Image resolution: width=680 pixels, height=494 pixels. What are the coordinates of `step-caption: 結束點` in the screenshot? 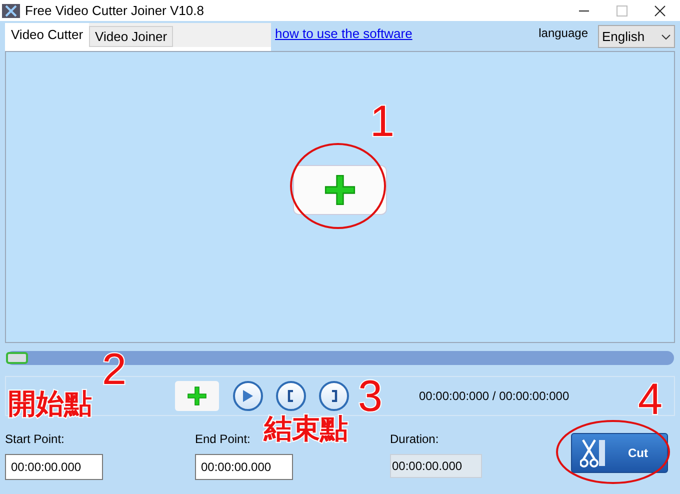 It's located at (306, 429).